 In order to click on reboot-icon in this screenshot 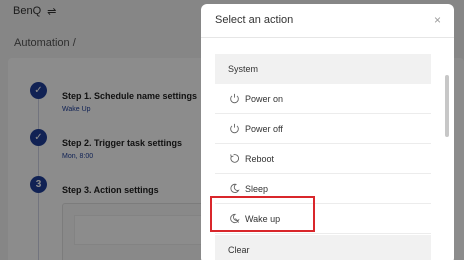, I will do `click(234, 158)`.